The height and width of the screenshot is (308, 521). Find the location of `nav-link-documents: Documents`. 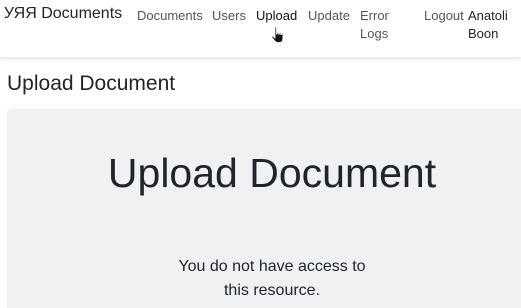

nav-link-documents: Documents is located at coordinates (170, 16).